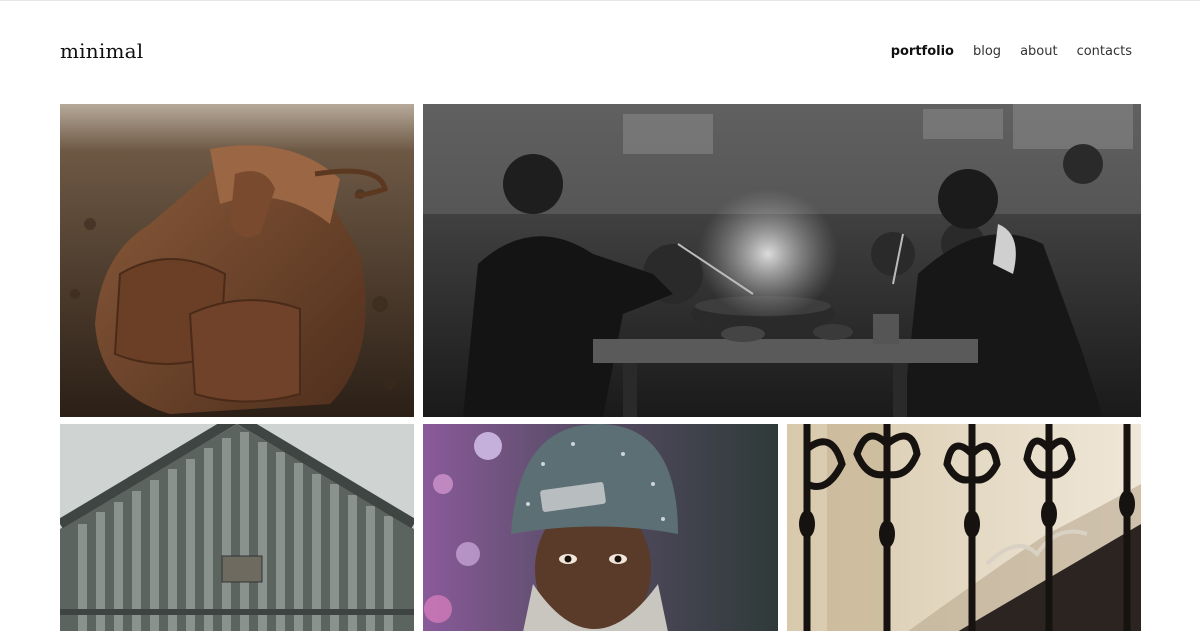 The height and width of the screenshot is (631, 1200). Describe the element at coordinates (600, 527) in the screenshot. I see `photo-snow-beanie-man` at that location.